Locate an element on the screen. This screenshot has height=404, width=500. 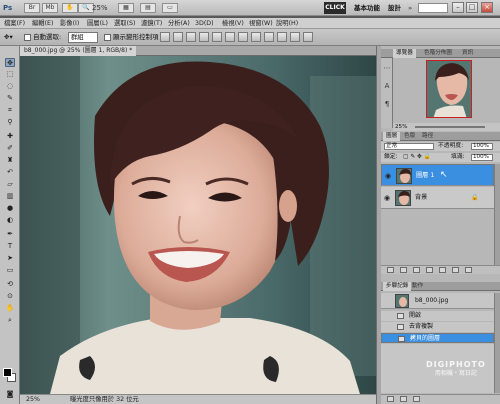
distribute-bottom-icon is located at coordinates (269, 37).